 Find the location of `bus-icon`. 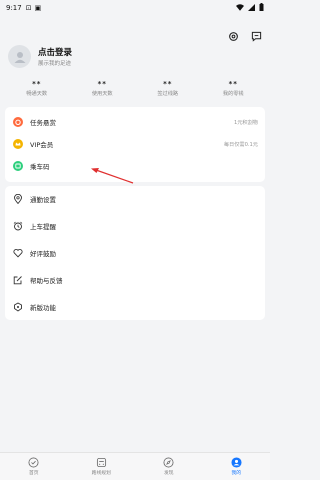

bus-icon is located at coordinates (101, 462).